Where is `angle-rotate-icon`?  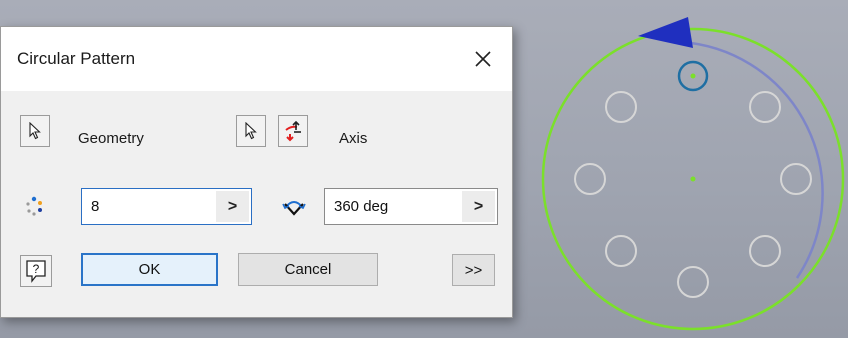 angle-rotate-icon is located at coordinates (294, 208).